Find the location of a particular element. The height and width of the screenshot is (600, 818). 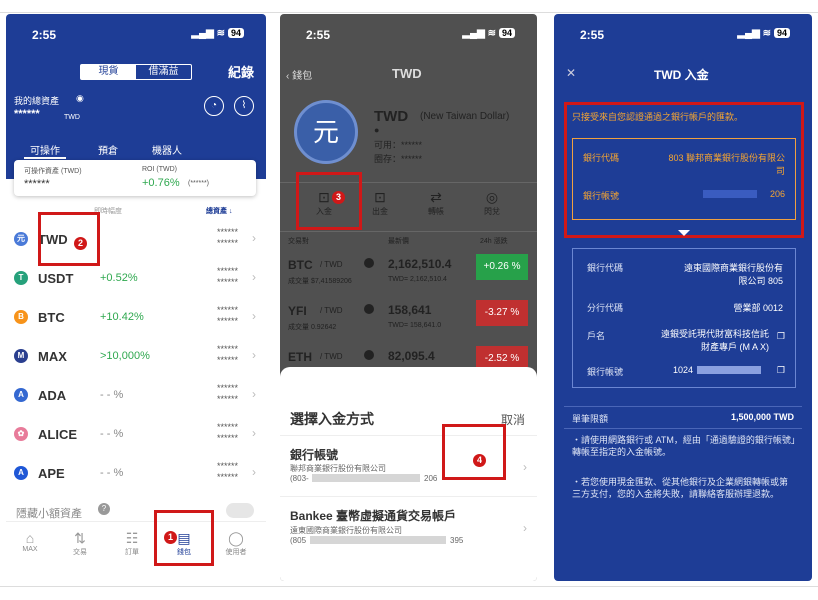

target-bank-label: 銀行代碼 is located at coordinates (605, 268).